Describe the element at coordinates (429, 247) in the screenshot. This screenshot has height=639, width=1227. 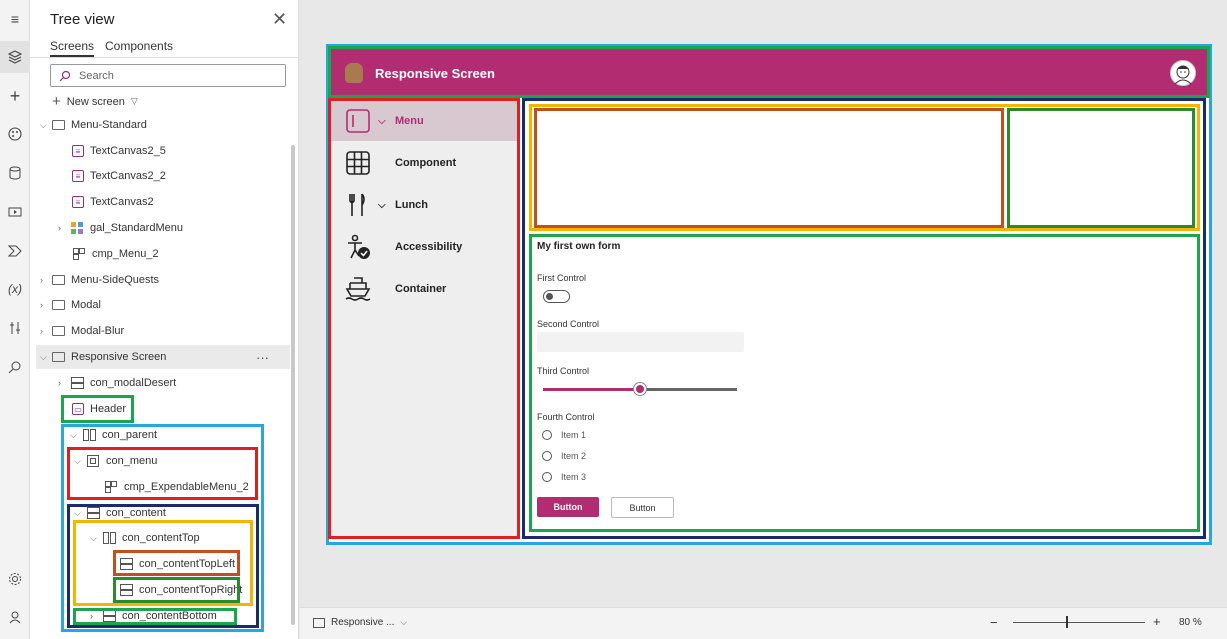
I see `menu-item-label: Accessibility` at that location.